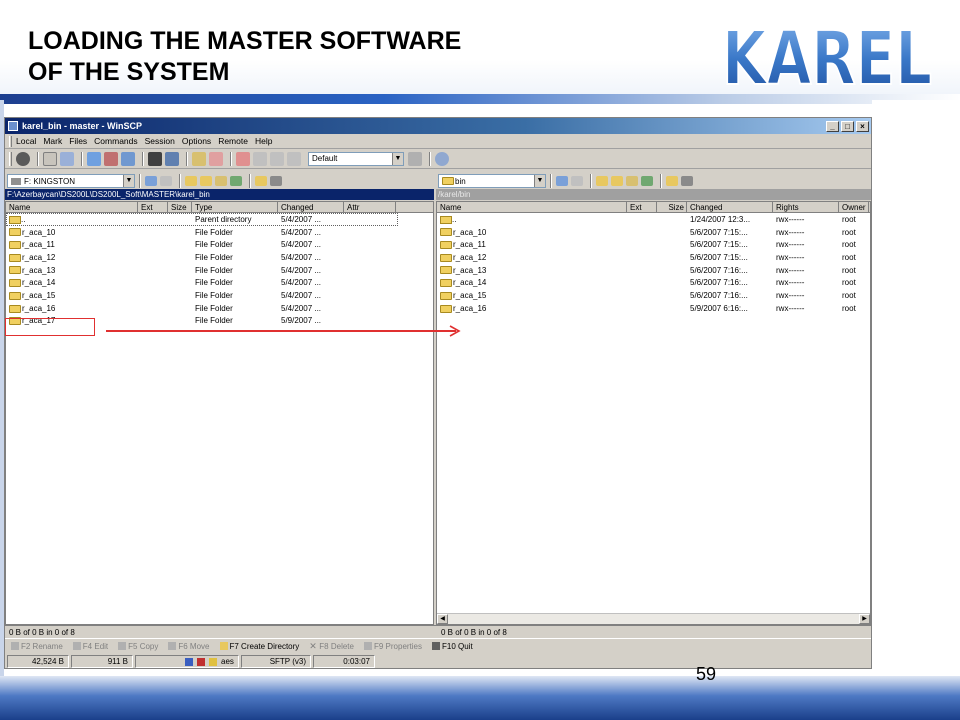 This screenshot has width=960, height=720. Describe the element at coordinates (78, 141) in the screenshot. I see `menu-files: Files` at that location.